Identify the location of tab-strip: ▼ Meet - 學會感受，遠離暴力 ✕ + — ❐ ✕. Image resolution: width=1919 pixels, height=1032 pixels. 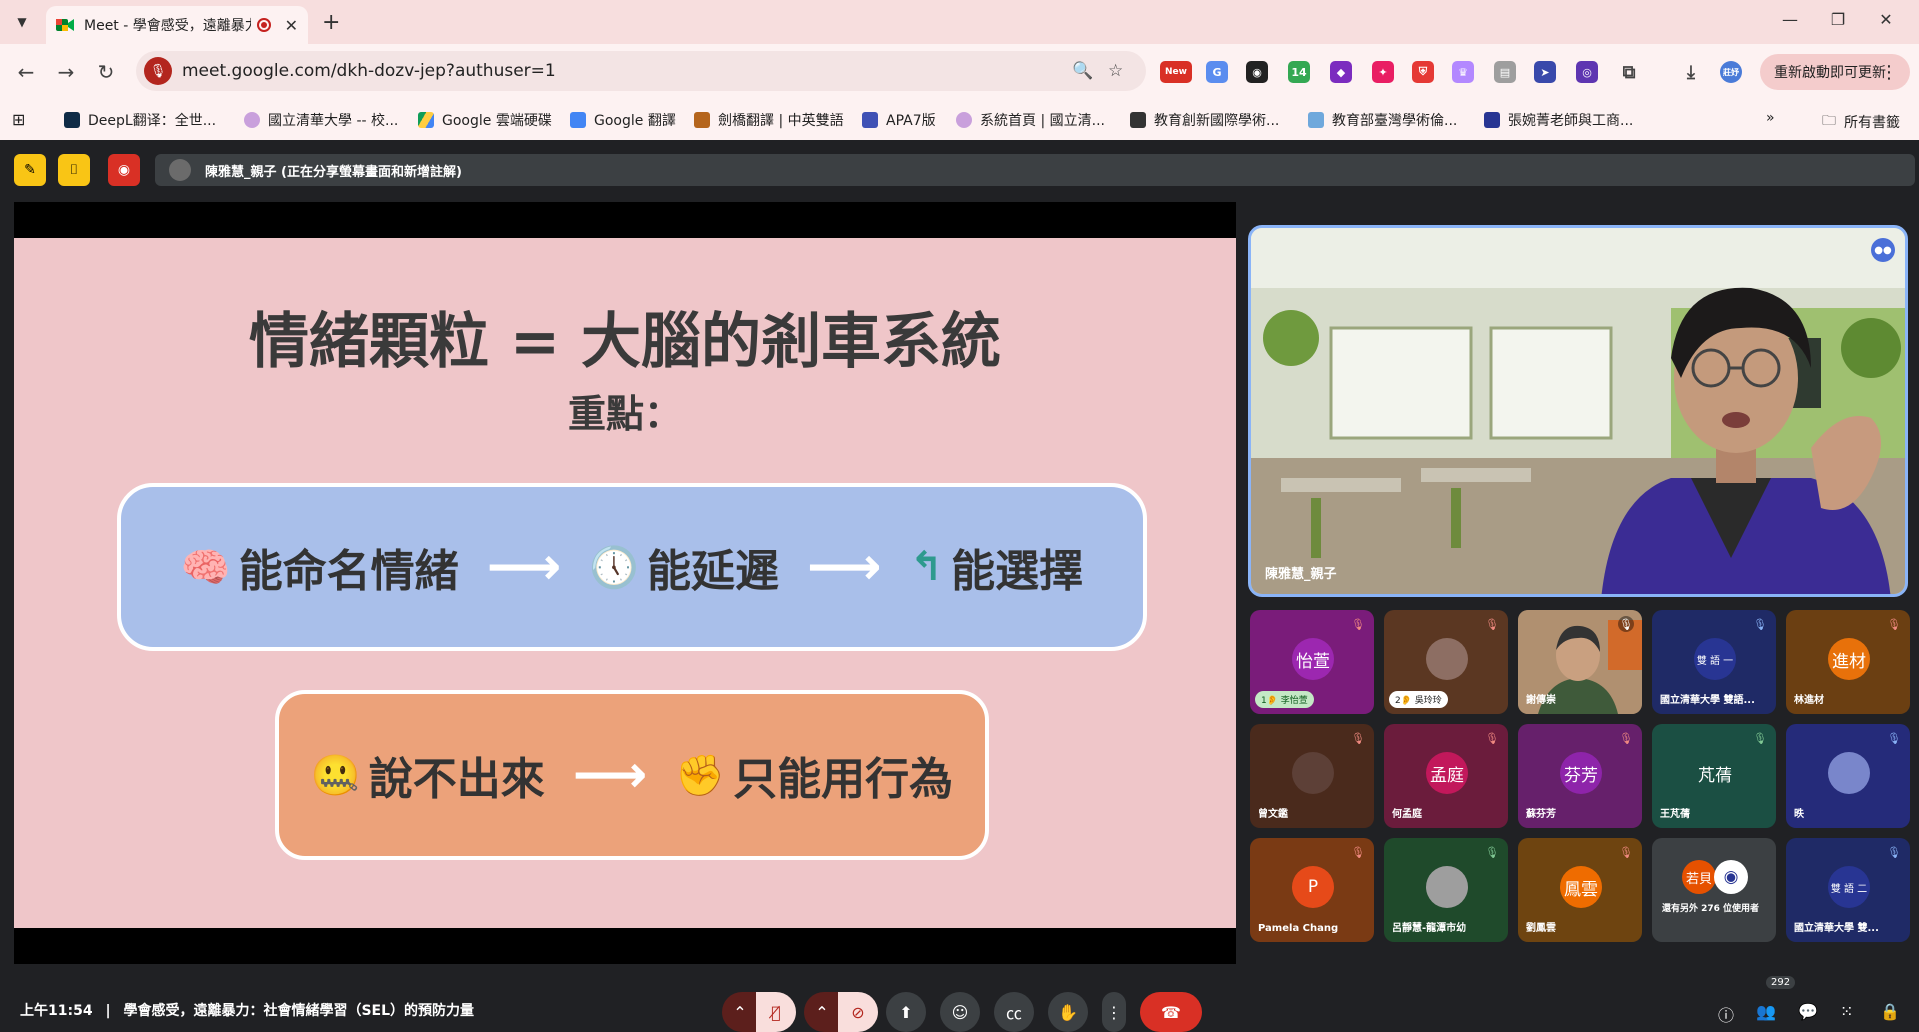
(959, 22).